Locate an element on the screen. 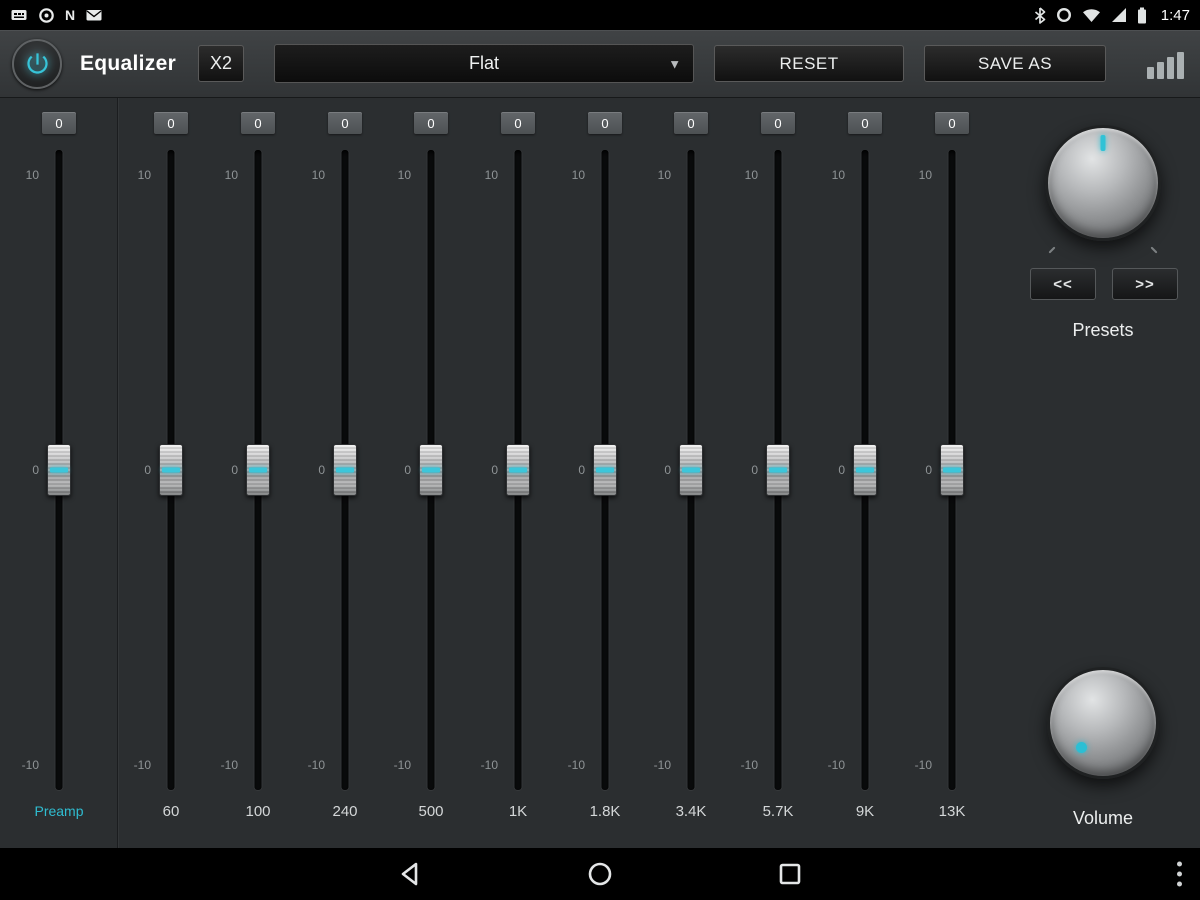 Image resolution: width=1200 pixels, height=900 pixels. back-button is located at coordinates (410, 874).